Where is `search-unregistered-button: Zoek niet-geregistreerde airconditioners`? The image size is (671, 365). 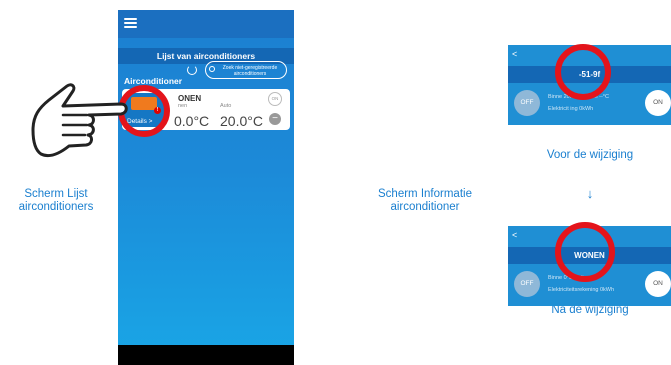 search-unregistered-button: Zoek niet-geregistreerde airconditioners is located at coordinates (246, 70).